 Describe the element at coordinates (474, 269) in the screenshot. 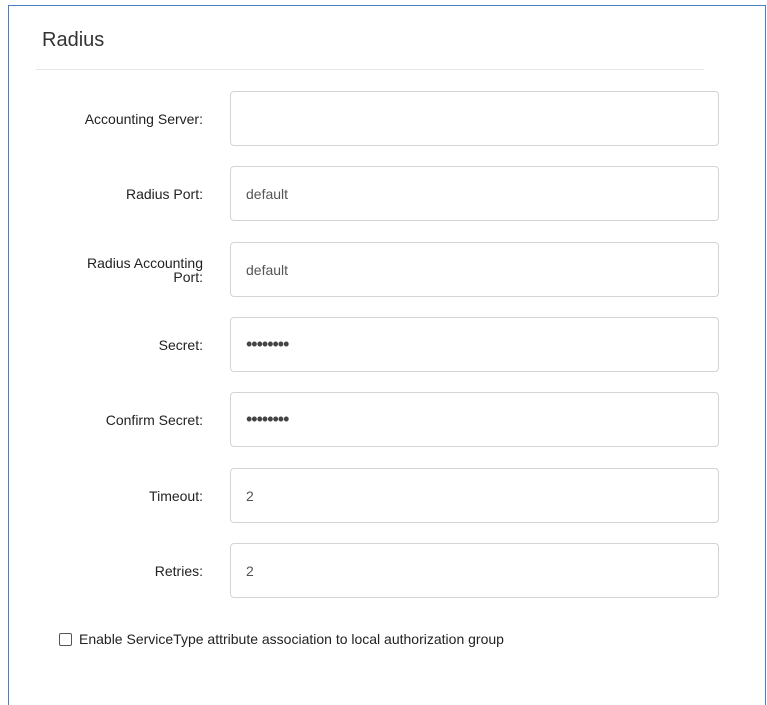

I see `radius-accounting-port-input` at that location.